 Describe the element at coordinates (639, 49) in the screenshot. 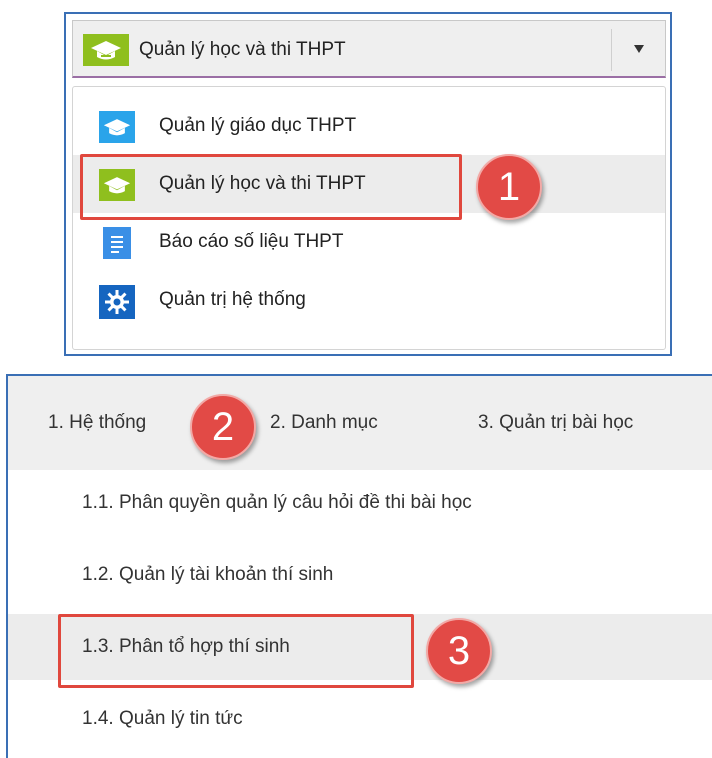

I see `chevron-down-icon` at that location.